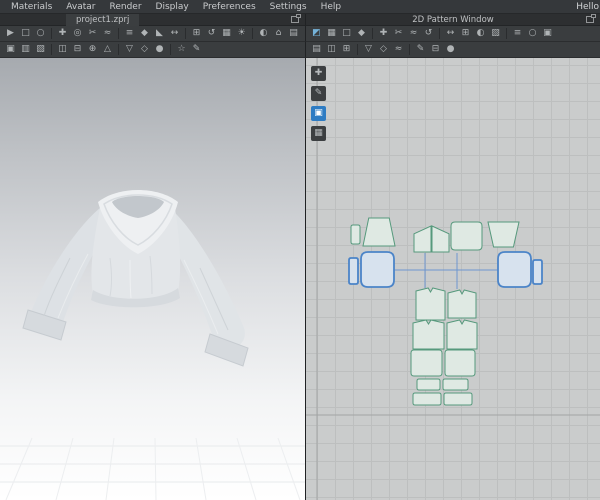  Describe the element at coordinates (62, 49) in the screenshot. I see `show-seams-icon: ◫` at that location.